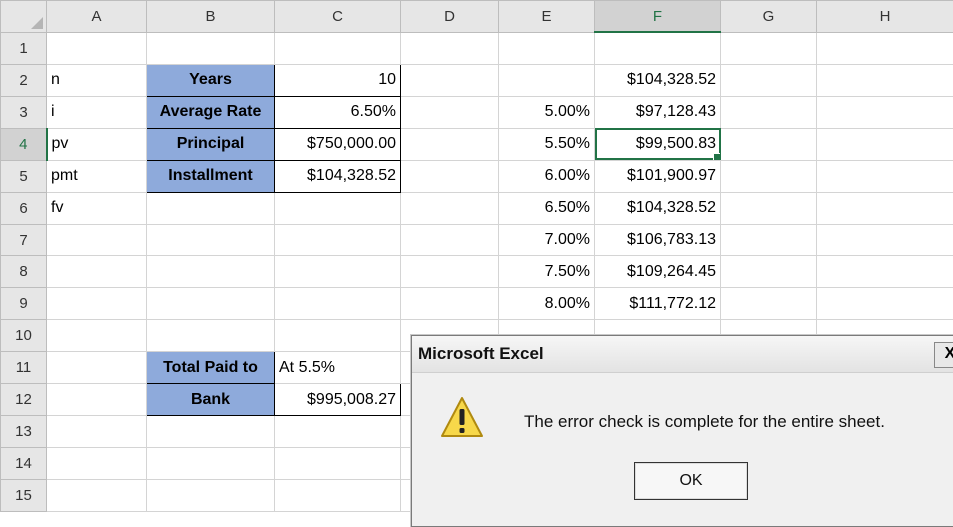  Describe the element at coordinates (769, 176) in the screenshot. I see `cell-g5` at that location.